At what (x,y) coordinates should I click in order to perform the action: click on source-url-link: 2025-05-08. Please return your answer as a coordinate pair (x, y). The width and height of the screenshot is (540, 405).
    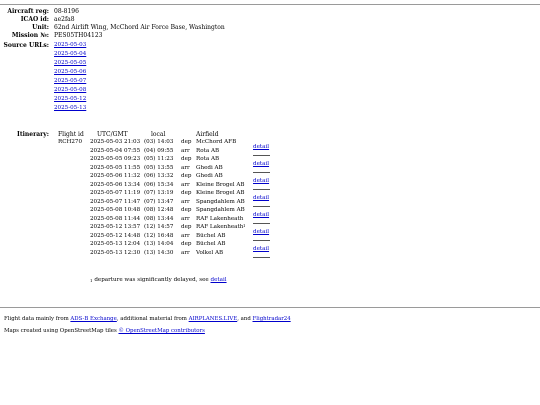
    Looking at the image, I should click on (70, 90).